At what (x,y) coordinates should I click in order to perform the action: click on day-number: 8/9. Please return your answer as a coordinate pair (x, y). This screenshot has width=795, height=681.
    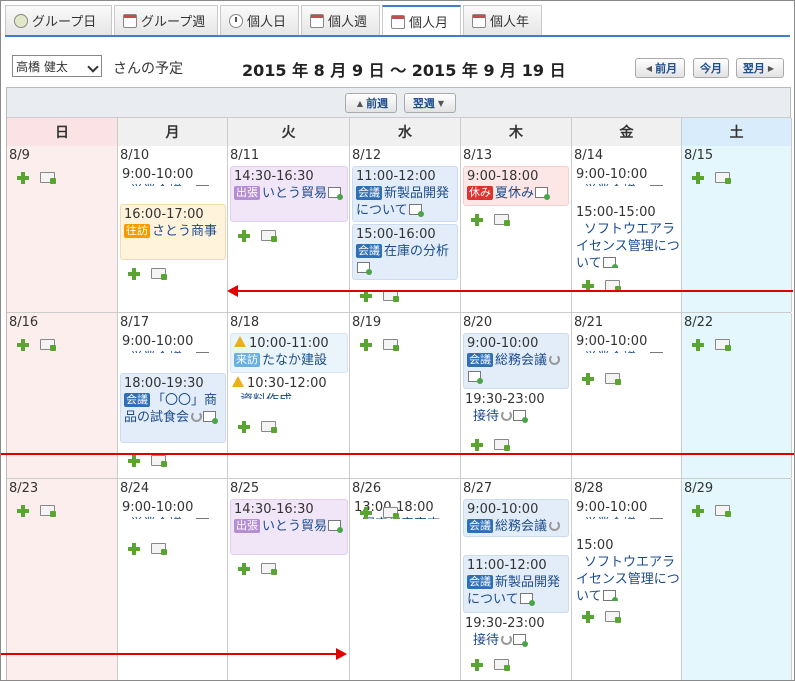
    Looking at the image, I should click on (19, 155).